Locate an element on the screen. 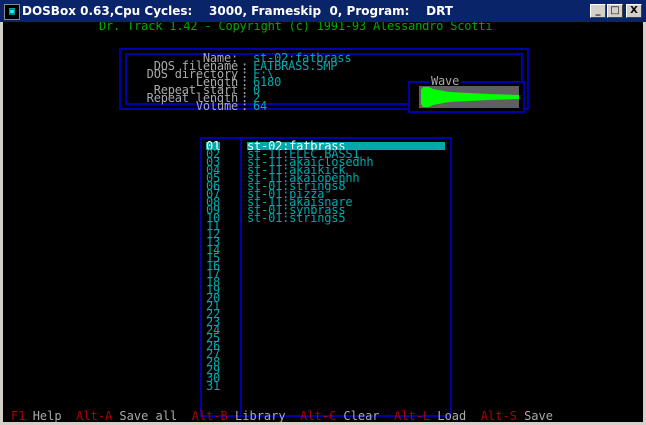  sample-list-item: st-01:strings5 is located at coordinates (296, 218).